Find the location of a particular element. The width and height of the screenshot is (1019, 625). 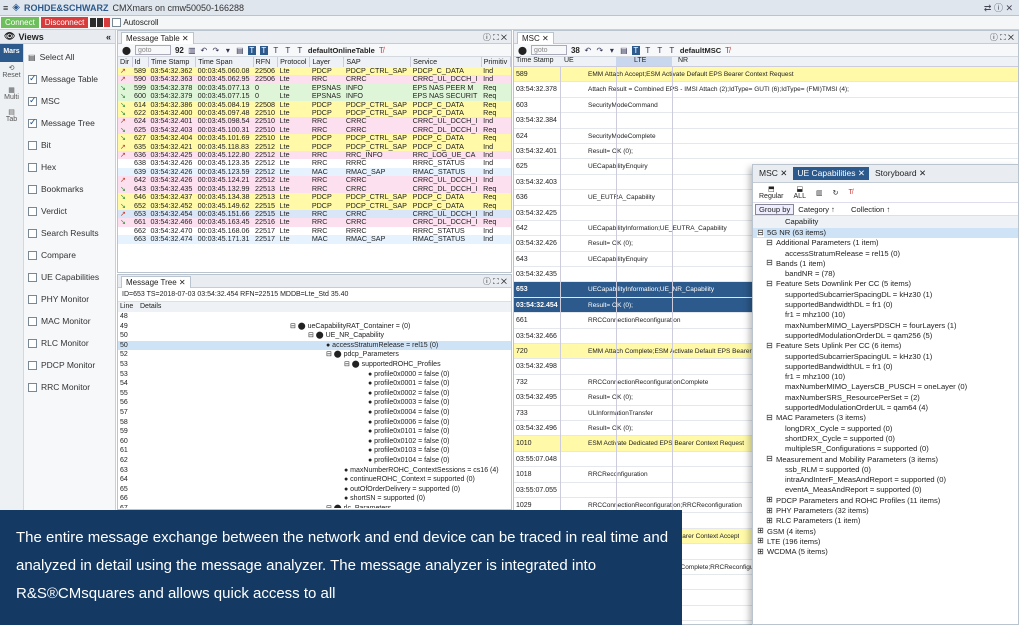

capability-item: ⊞ GSM (4 items) is located at coordinates (885, 532).